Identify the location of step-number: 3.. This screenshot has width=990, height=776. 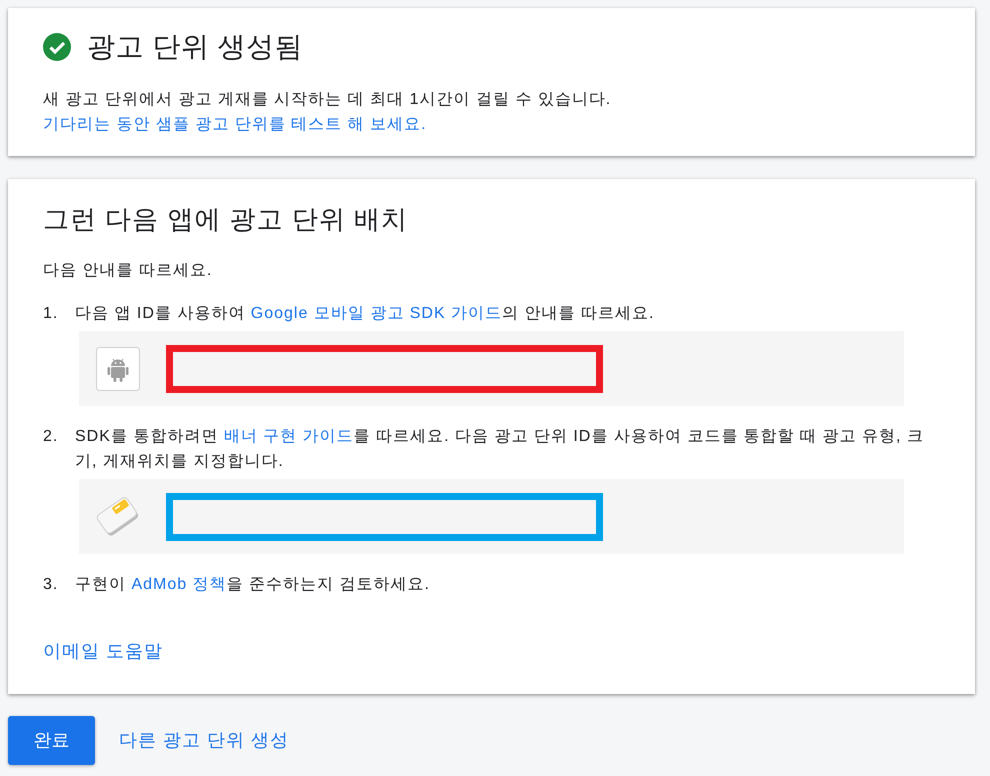
(51, 585).